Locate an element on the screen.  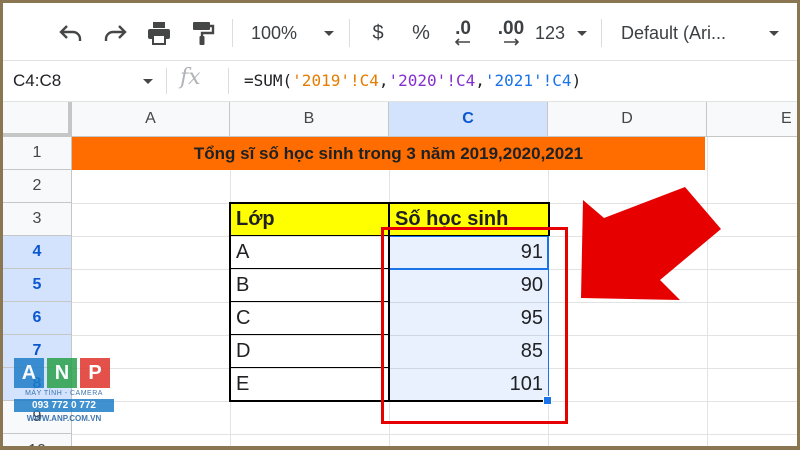
select-all-corner is located at coordinates (37, 119).